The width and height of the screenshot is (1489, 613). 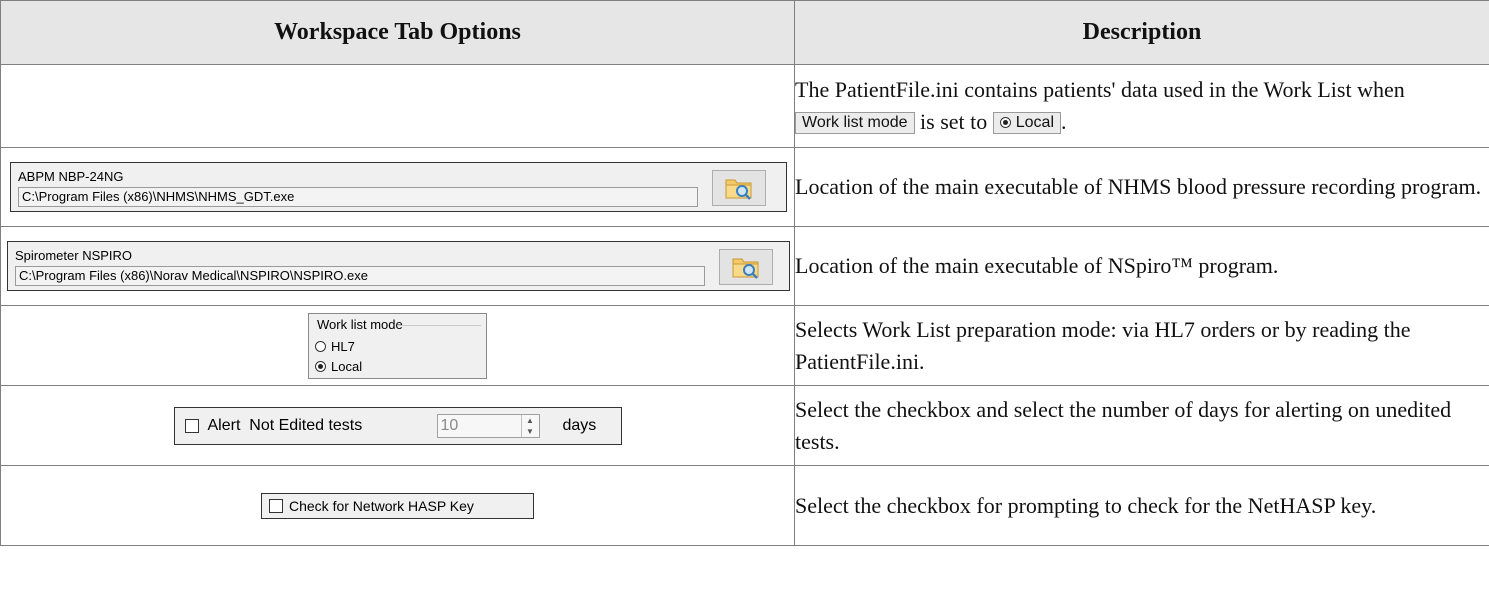 I want to click on option-cell: Check for Network HASP Key, so click(x=397, y=505).